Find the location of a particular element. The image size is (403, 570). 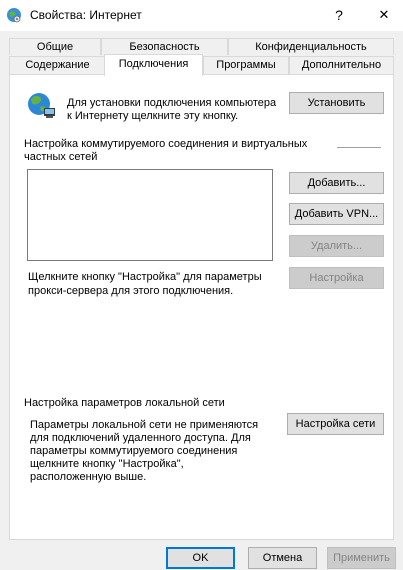

help-button: ? is located at coordinates (339, 15).